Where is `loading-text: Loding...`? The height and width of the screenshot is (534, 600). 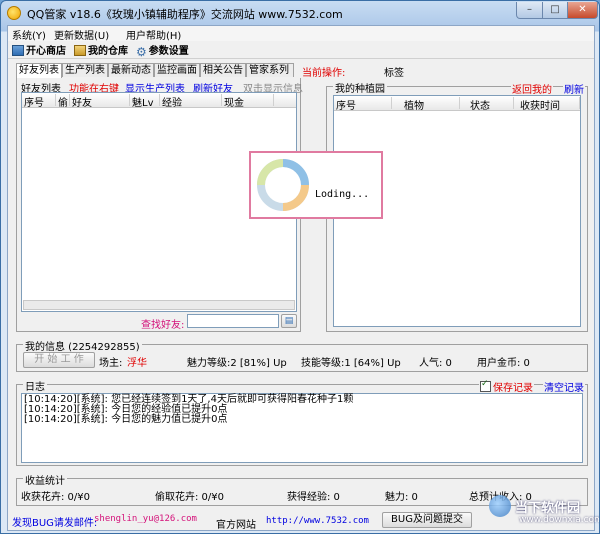 loading-text: Loding... is located at coordinates (342, 194).